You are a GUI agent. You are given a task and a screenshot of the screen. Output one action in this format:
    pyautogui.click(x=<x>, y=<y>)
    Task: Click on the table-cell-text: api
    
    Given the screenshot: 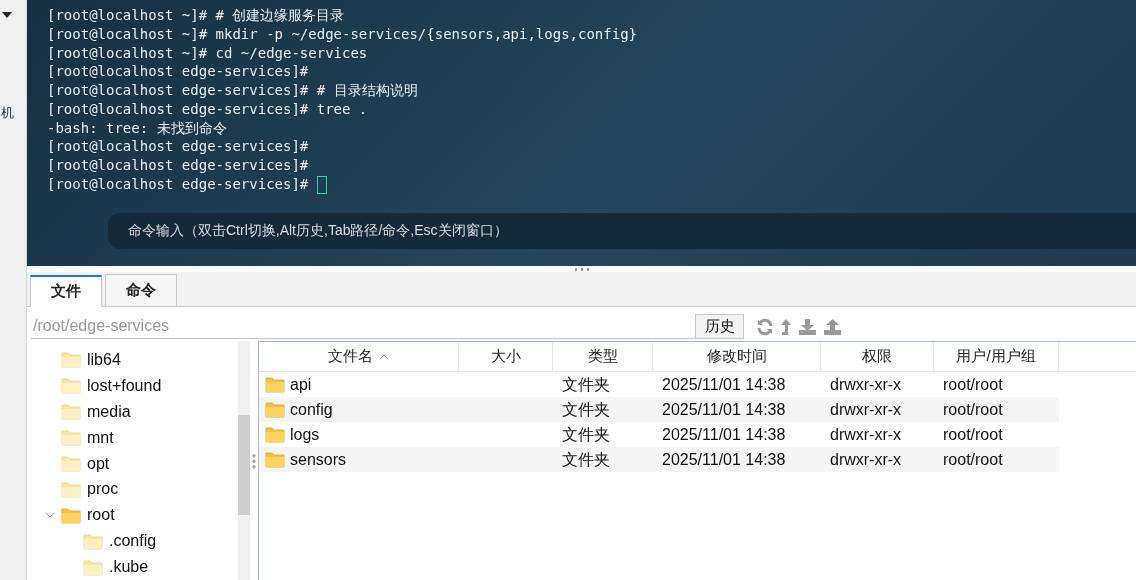 What is the action you would take?
    pyautogui.click(x=301, y=384)
    